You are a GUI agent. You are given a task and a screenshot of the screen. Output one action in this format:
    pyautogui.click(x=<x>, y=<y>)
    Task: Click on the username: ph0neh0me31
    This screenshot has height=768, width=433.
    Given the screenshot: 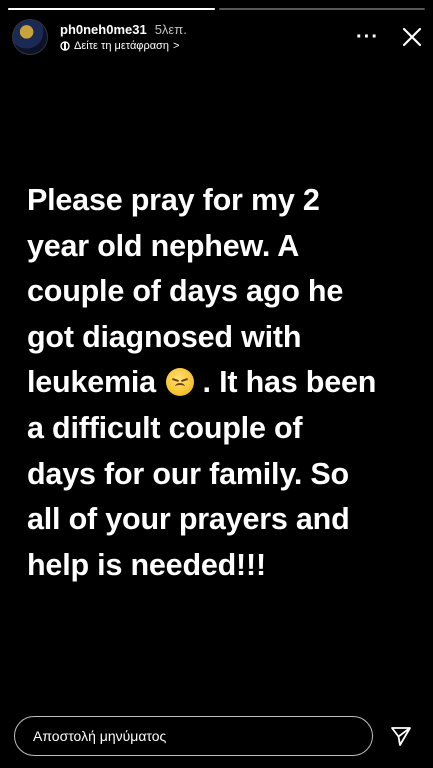 What is the action you would take?
    pyautogui.click(x=103, y=29)
    